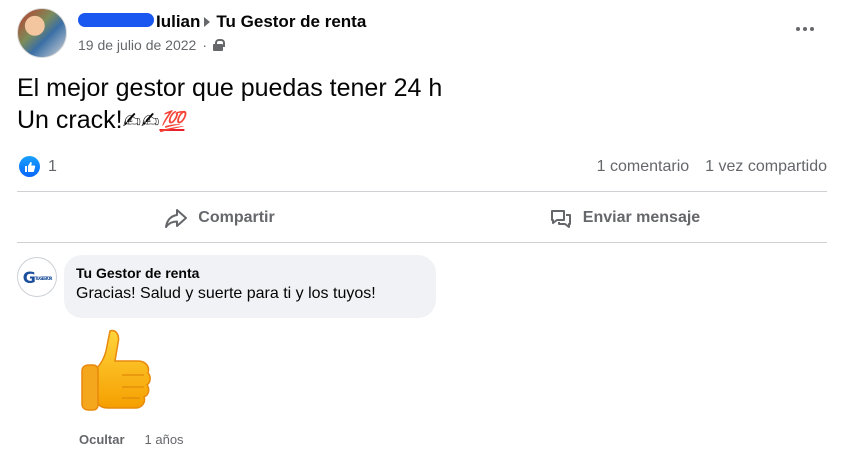  What do you see at coordinates (422, 167) in the screenshot?
I see `post-stats: 1 1 comentario 1 vez compartido` at bounding box center [422, 167].